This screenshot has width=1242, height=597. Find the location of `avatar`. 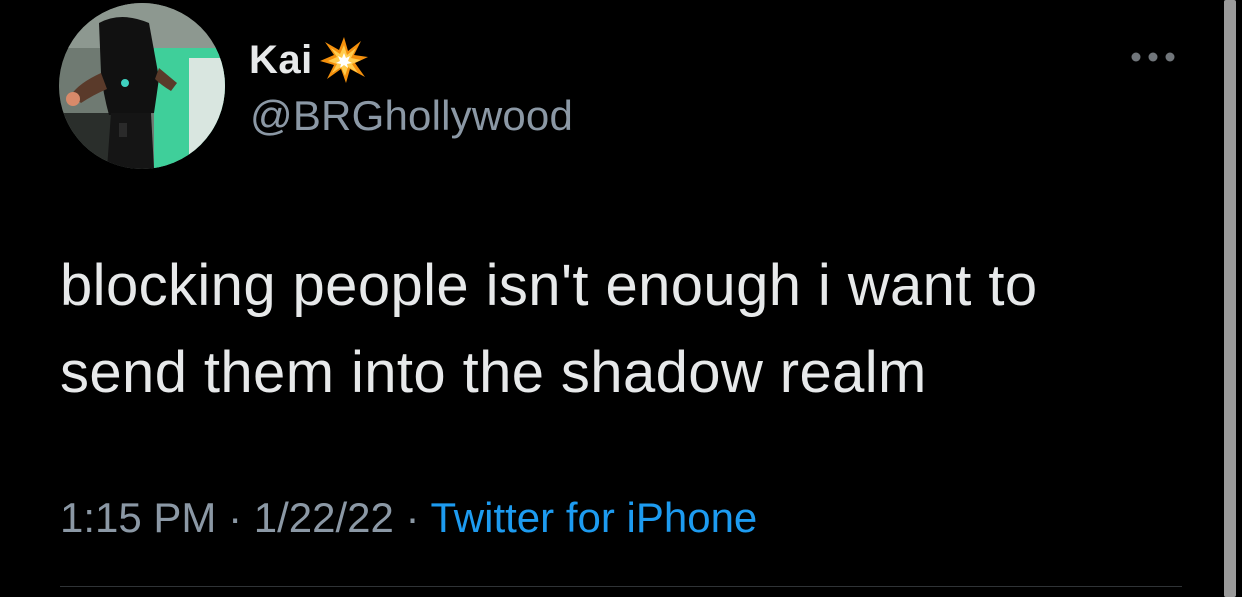

avatar is located at coordinates (142, 86).